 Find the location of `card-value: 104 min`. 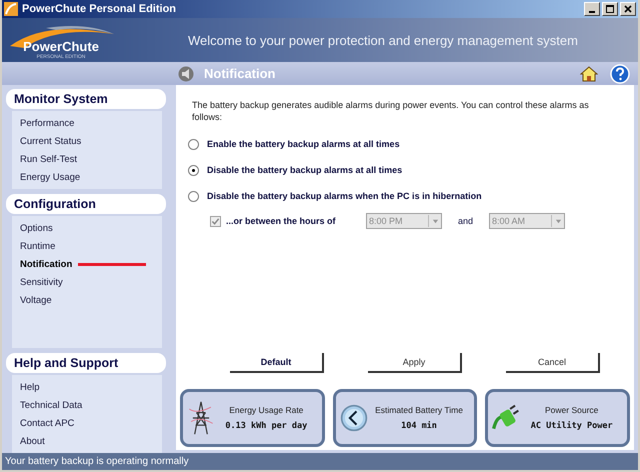

card-value: 104 min is located at coordinates (419, 426).